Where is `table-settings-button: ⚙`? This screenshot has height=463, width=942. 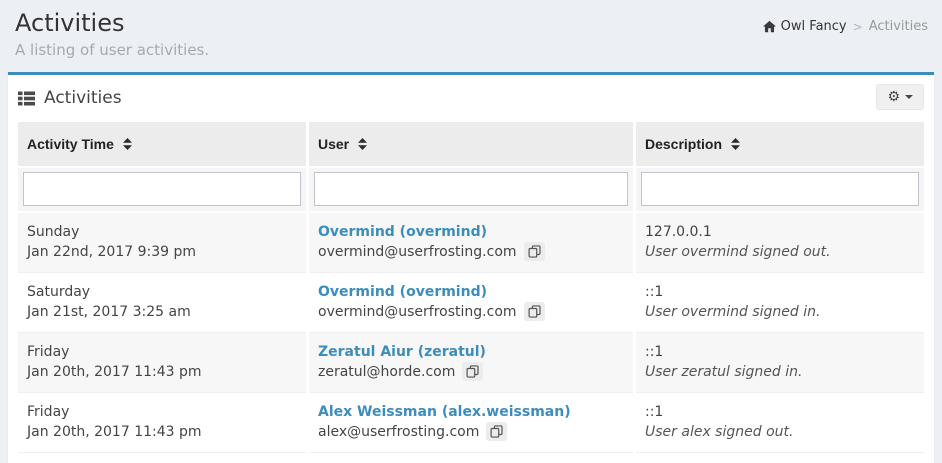 table-settings-button: ⚙ is located at coordinates (900, 97).